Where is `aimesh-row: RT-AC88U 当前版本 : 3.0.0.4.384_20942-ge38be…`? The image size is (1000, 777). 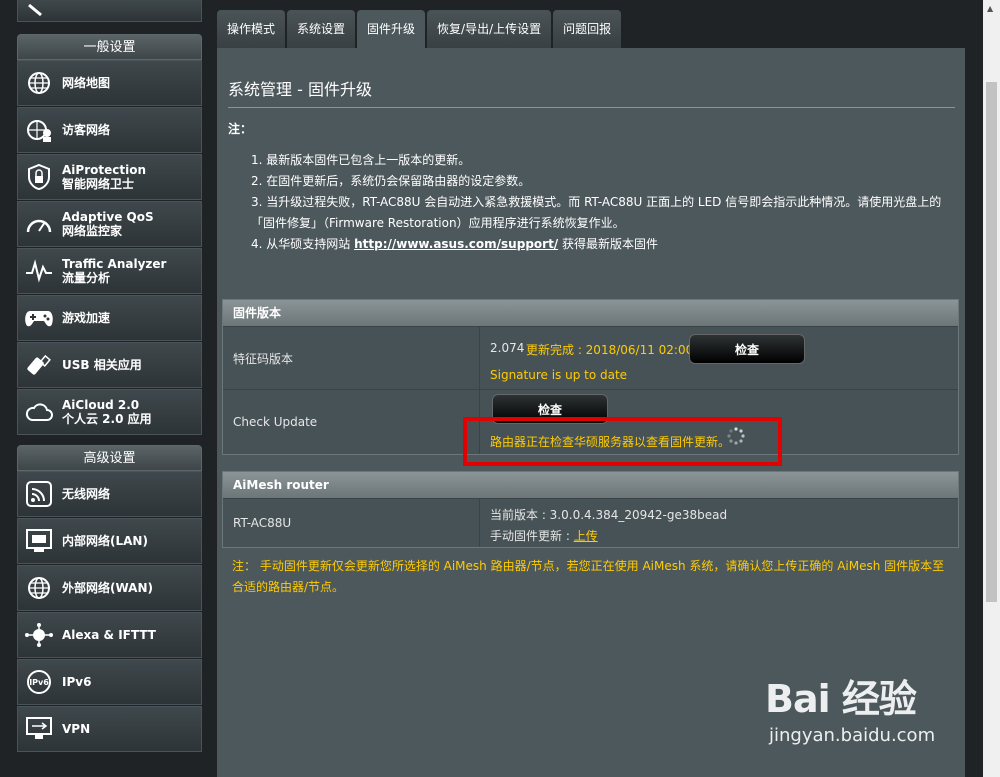 aimesh-row: RT-AC88U 当前版本 : 3.0.0.4.384_20942-ge38be… is located at coordinates (590, 522).